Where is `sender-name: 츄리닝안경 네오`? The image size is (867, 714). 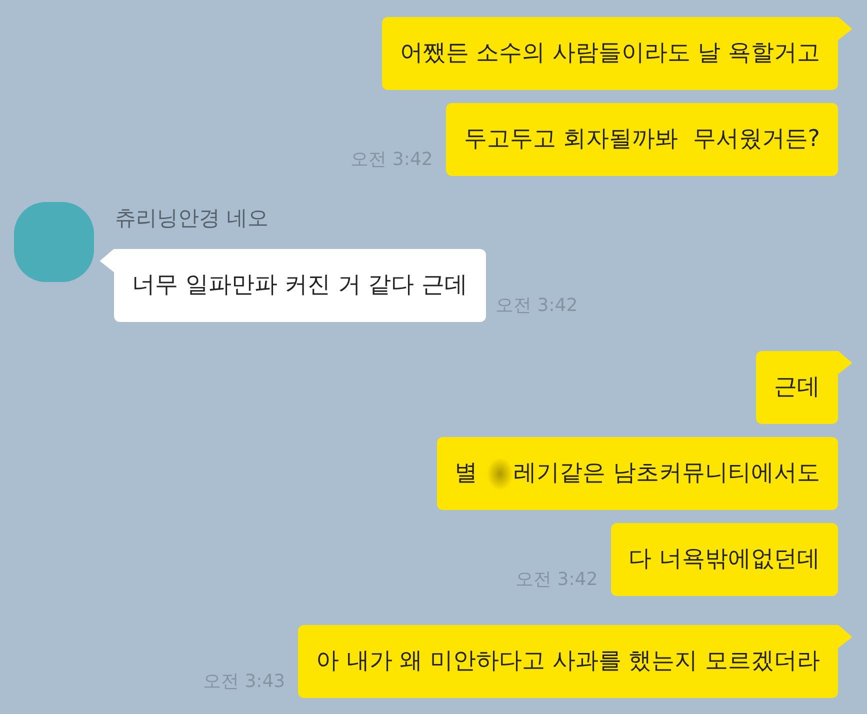
sender-name: 츄리닝안경 네오 is located at coordinates (192, 218).